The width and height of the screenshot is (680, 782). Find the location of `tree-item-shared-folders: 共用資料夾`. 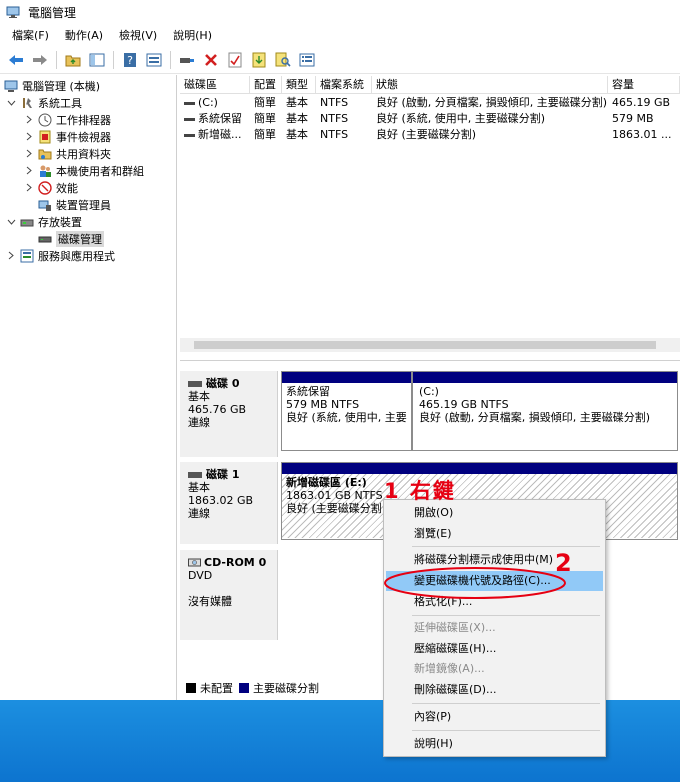

tree-item-shared-folders: 共用資料夾 is located at coordinates (67, 153).